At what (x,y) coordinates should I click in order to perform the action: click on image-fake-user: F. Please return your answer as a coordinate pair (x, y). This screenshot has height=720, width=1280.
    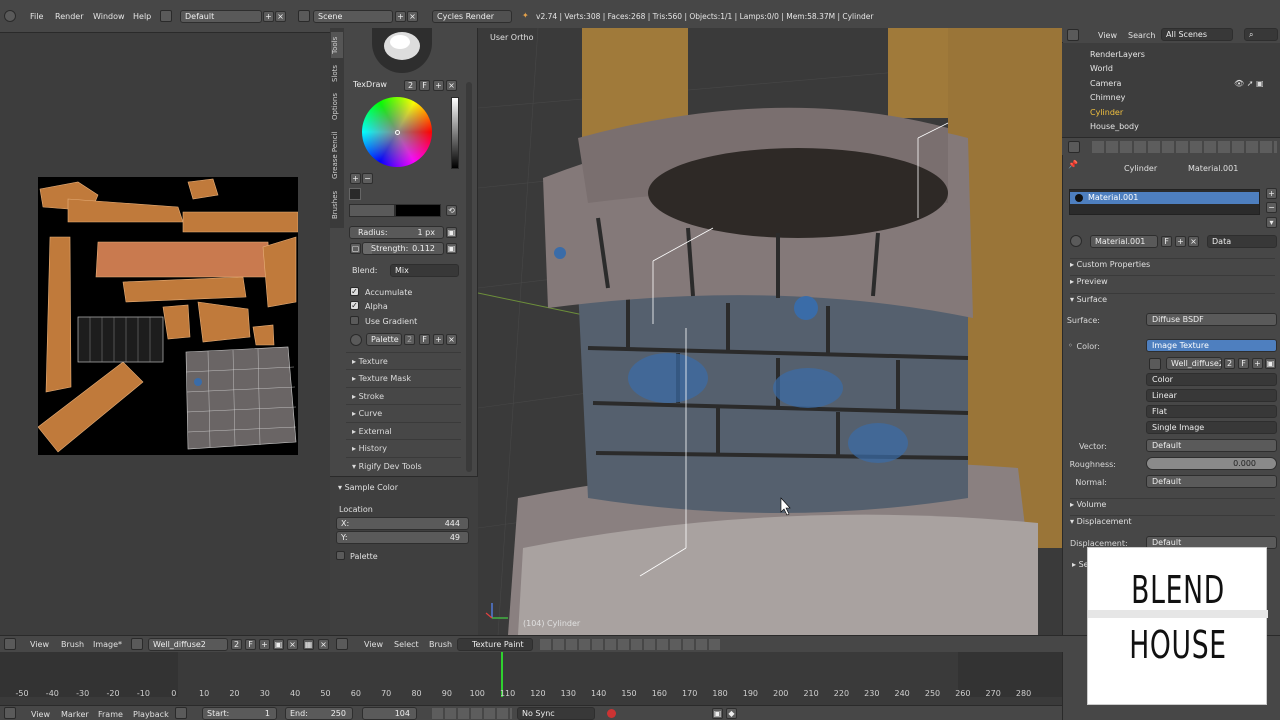
    Looking at the image, I should click on (1243, 363).